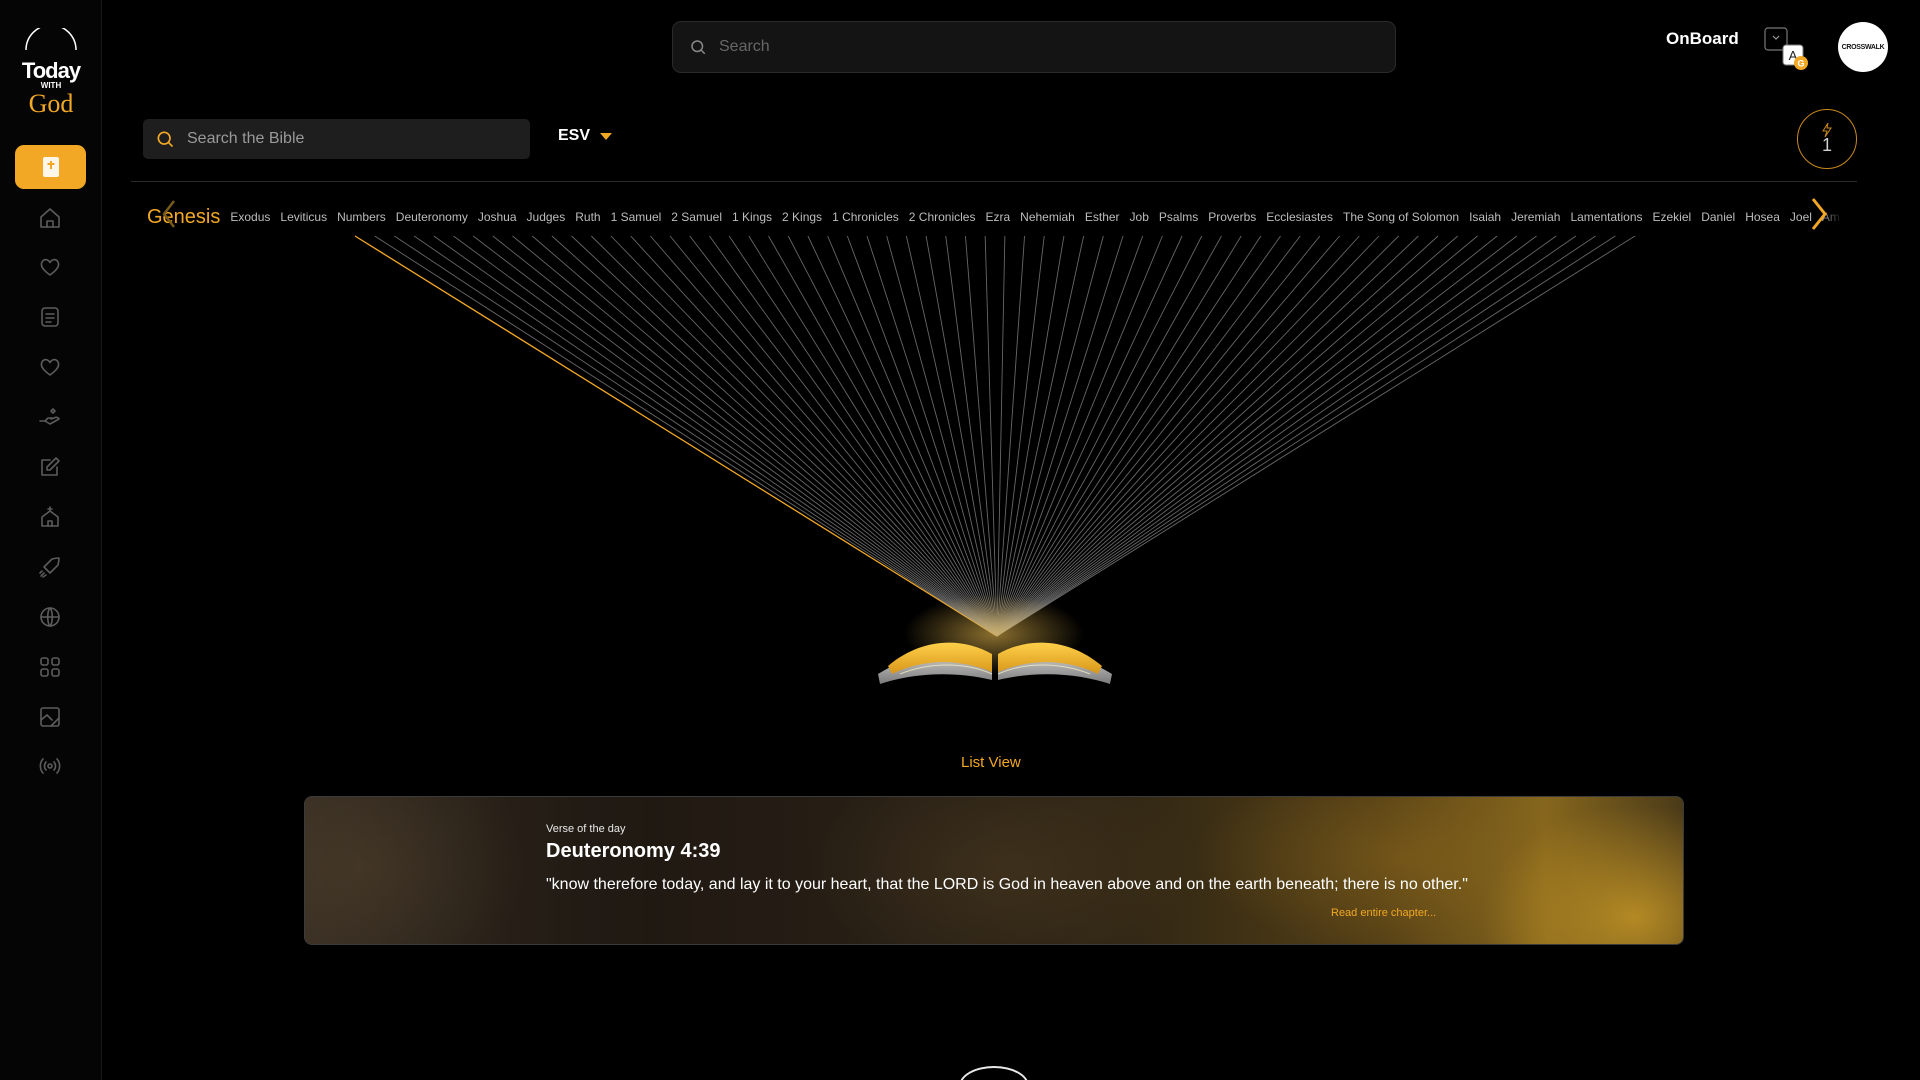 This screenshot has height=1080, width=1920. What do you see at coordinates (497, 217) in the screenshot?
I see `book-tab: Joshua` at bounding box center [497, 217].